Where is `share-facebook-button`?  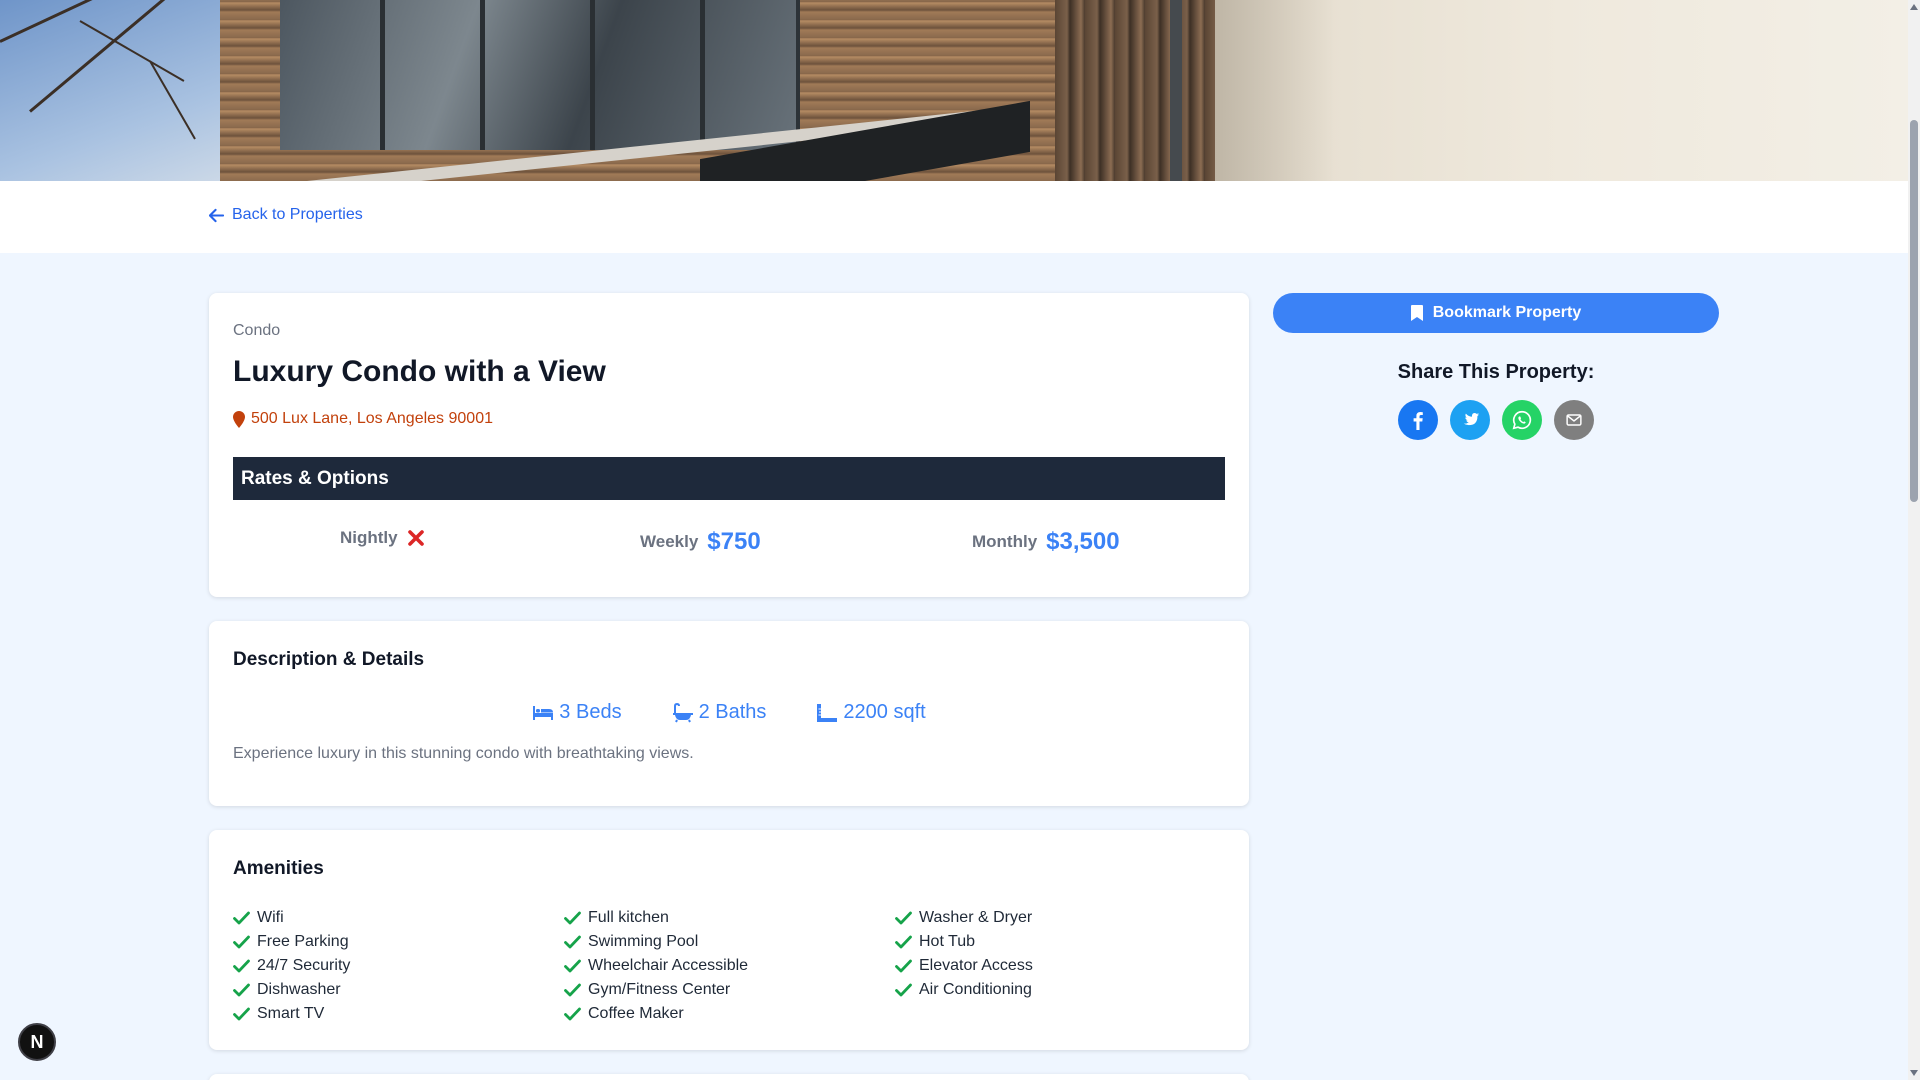
share-facebook-button is located at coordinates (1418, 420).